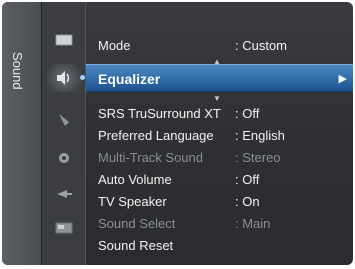 The width and height of the screenshot is (355, 269). Describe the element at coordinates (64, 133) in the screenshot. I see `menu-icon-column` at that location.